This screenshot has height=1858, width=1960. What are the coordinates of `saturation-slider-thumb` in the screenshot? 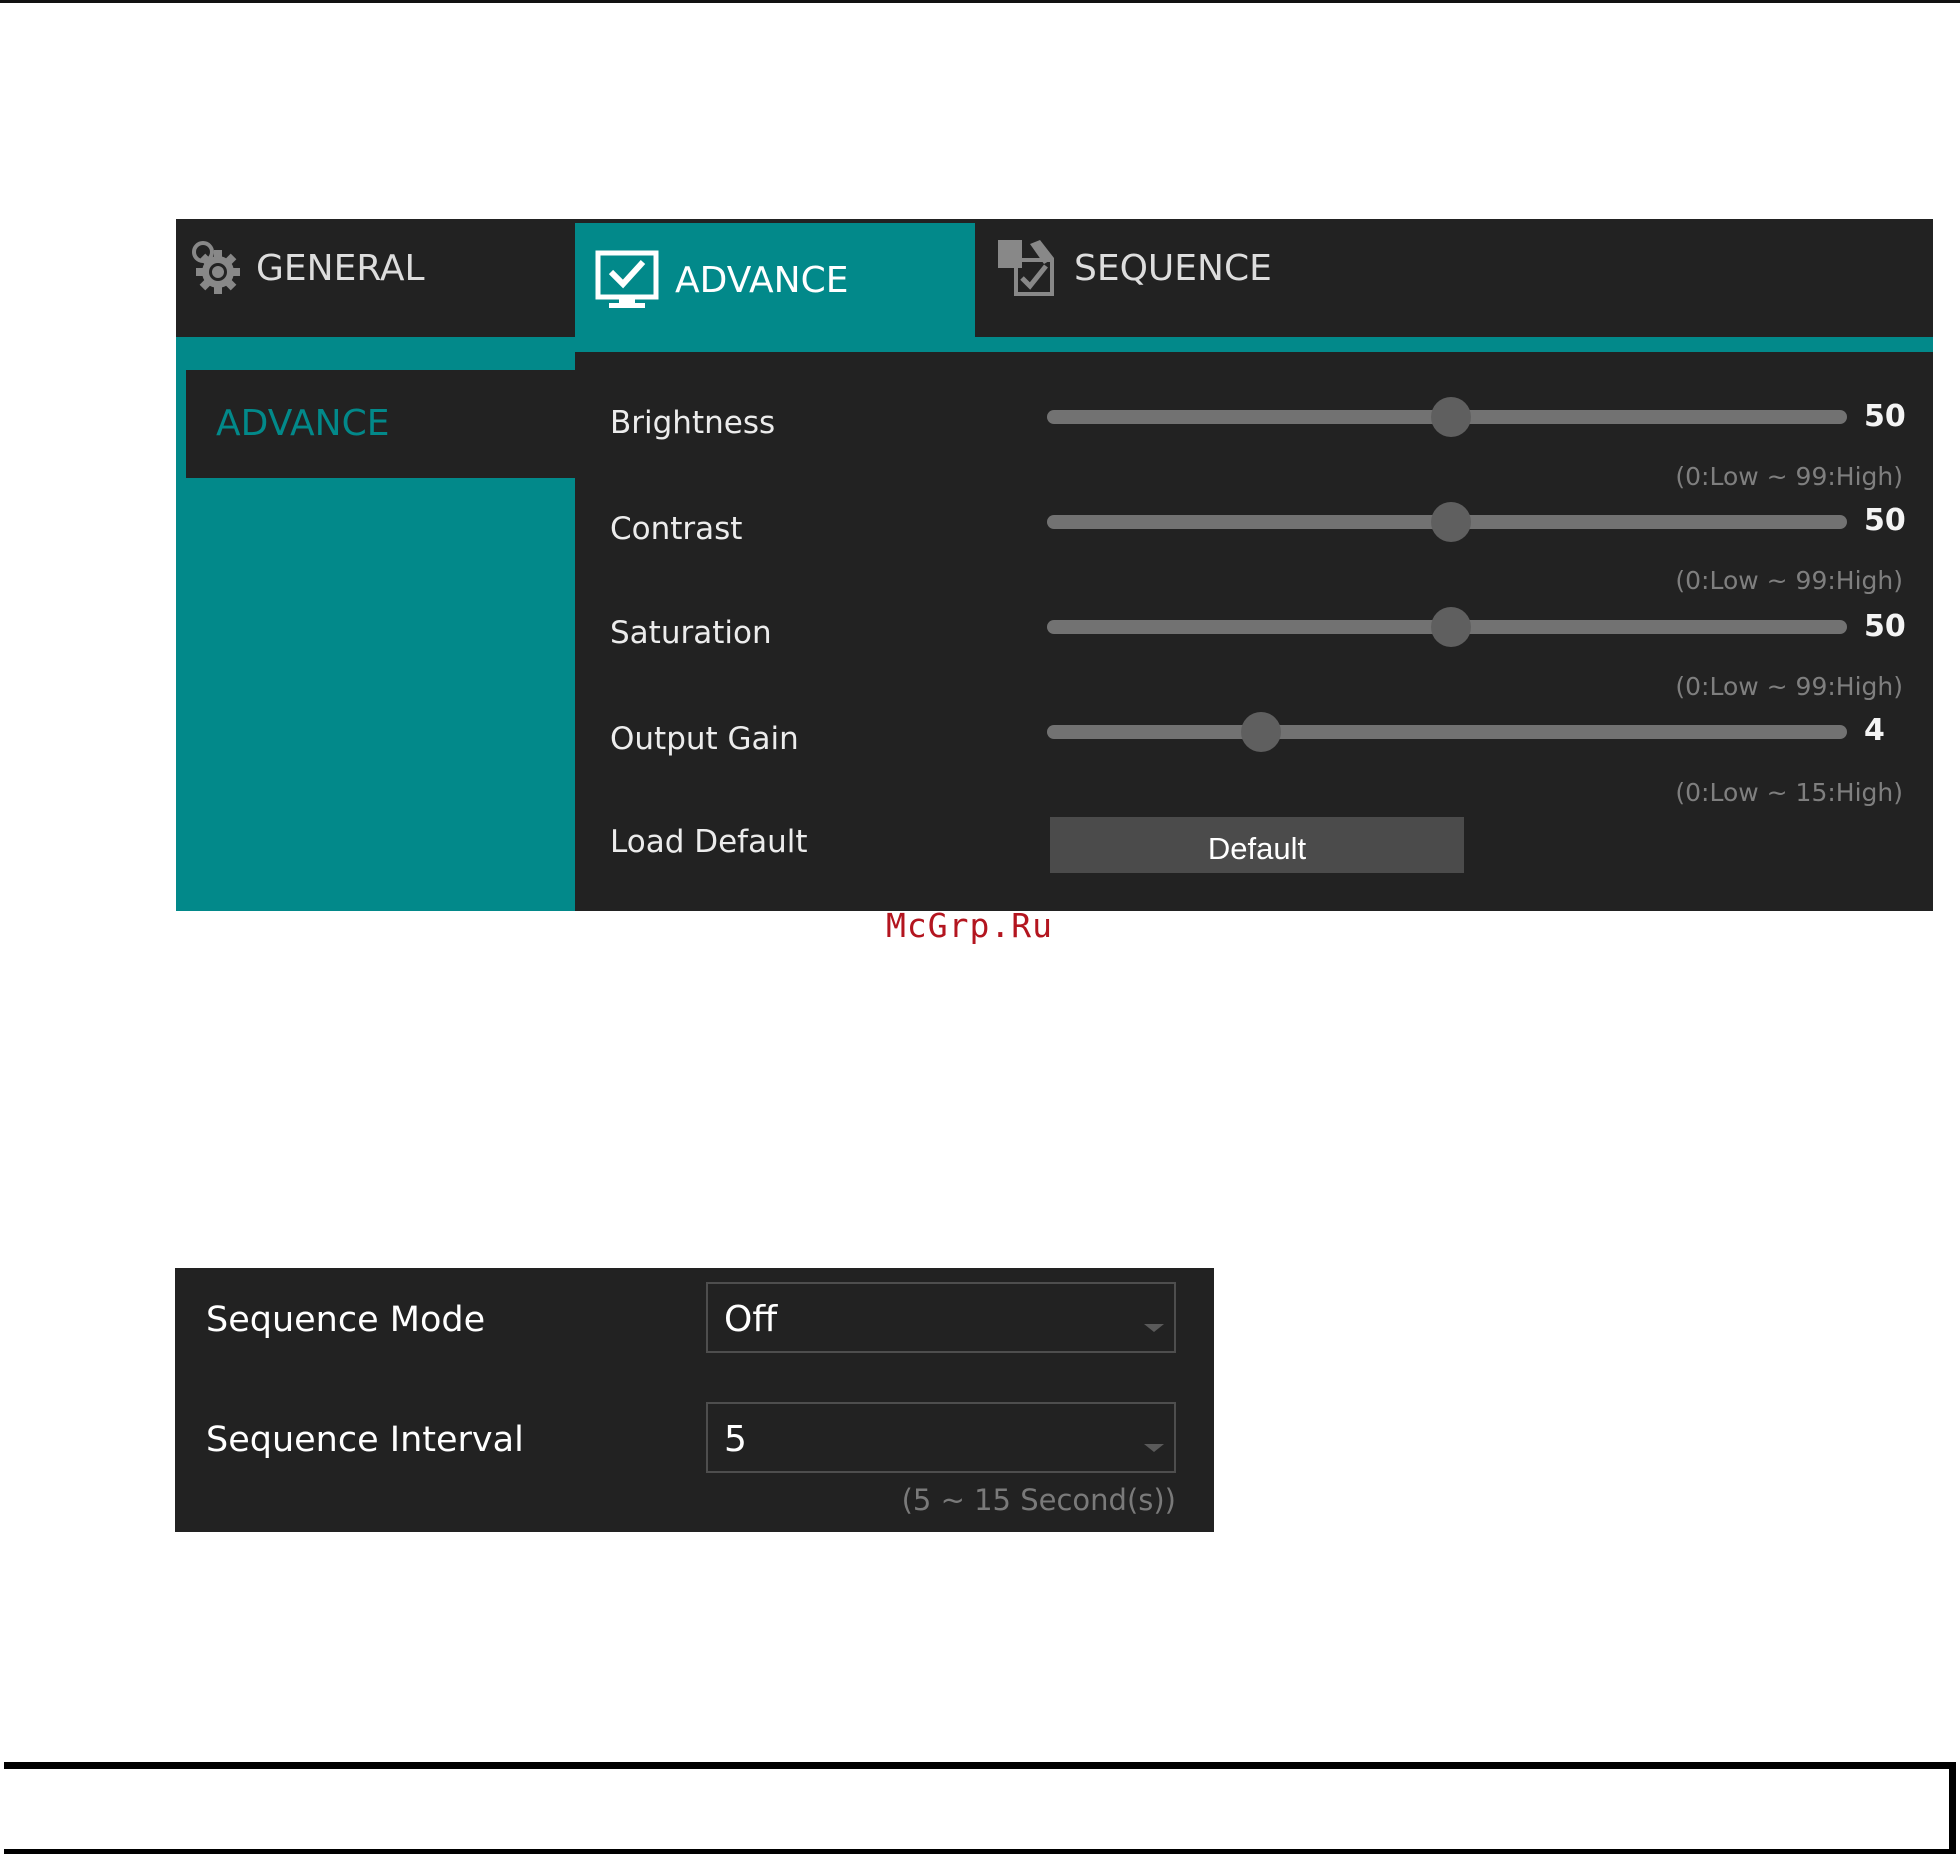 It's located at (1451, 627).